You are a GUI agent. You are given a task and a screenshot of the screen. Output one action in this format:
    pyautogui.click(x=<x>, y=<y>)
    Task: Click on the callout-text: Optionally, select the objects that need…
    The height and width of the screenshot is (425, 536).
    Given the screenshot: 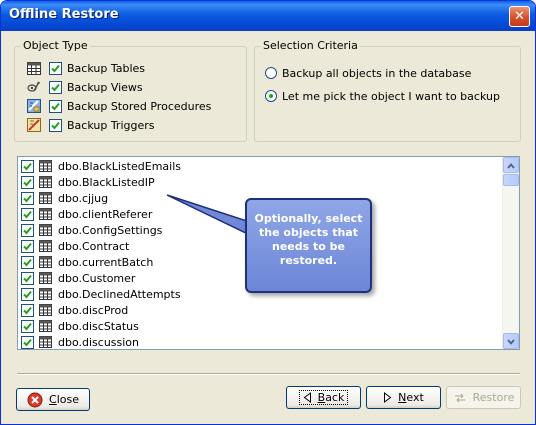 What is the action you would take?
    pyautogui.click(x=308, y=239)
    